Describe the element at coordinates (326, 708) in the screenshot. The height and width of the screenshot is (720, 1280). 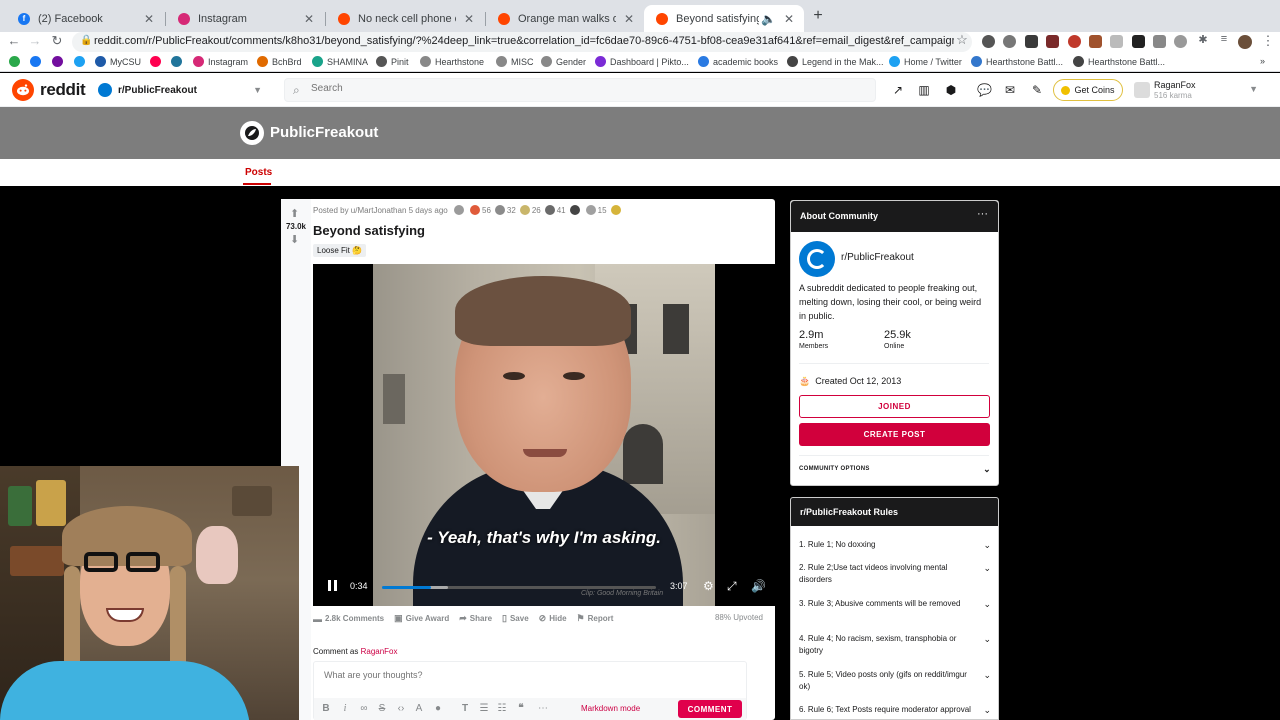
I see `bold-icon: B` at that location.